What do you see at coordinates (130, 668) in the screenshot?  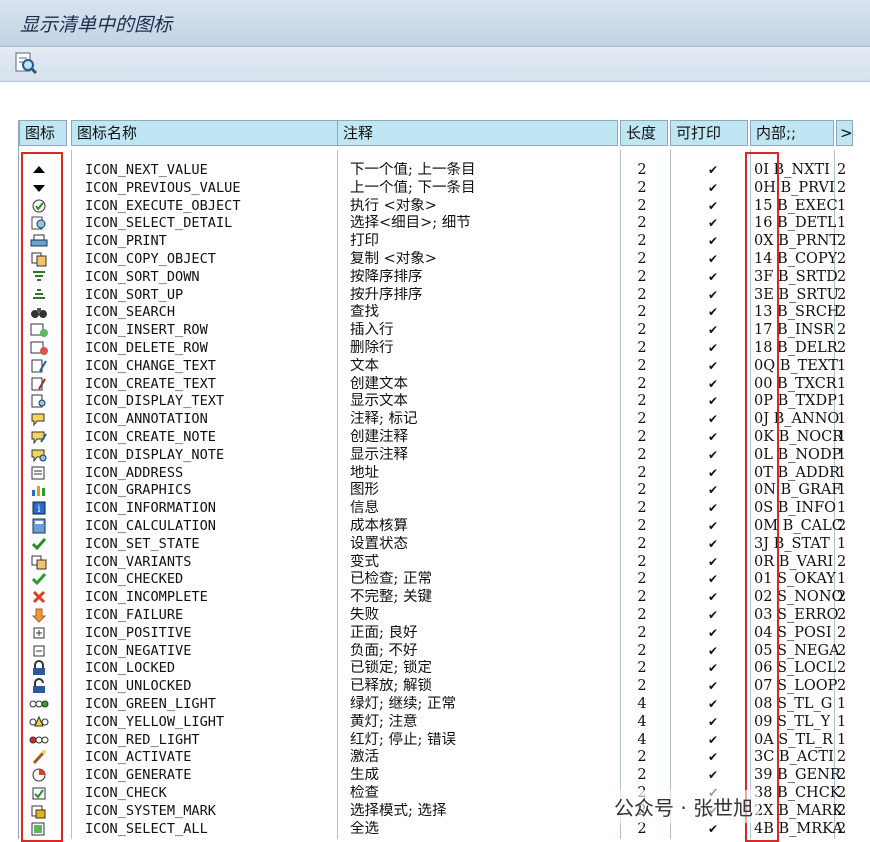 I see `icon-name-cell: ICON_LOCKED` at bounding box center [130, 668].